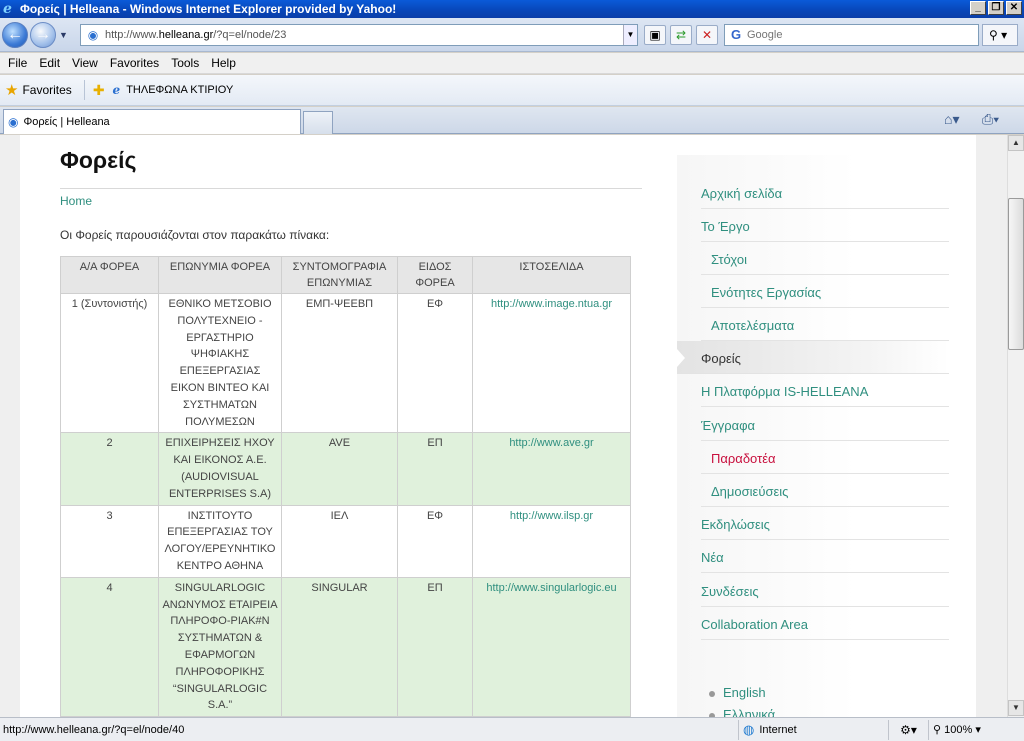 The height and width of the screenshot is (741, 1024). What do you see at coordinates (551, 304) in the screenshot?
I see `website-link: http://www.image.ntua.gr` at bounding box center [551, 304].